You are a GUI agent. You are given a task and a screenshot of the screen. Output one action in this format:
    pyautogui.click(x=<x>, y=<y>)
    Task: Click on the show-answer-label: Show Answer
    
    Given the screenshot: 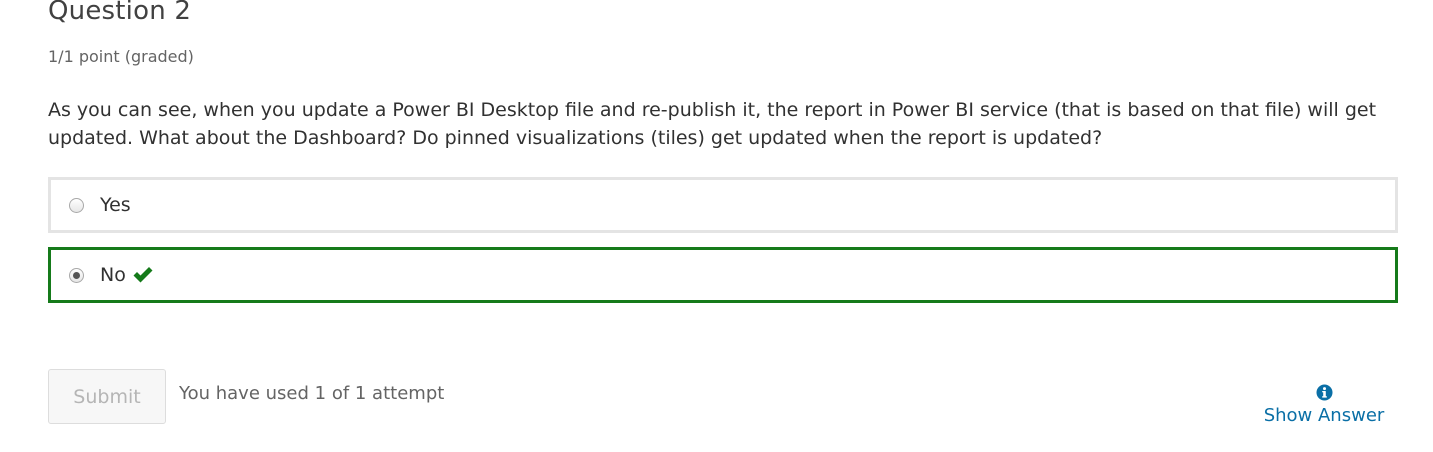 What is the action you would take?
    pyautogui.click(x=1324, y=415)
    